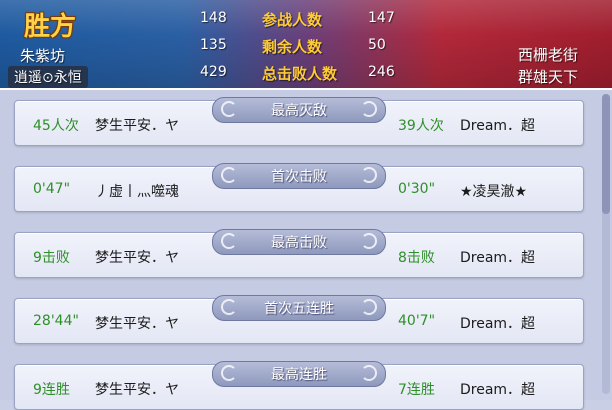  I want to click on record-title-banner: 最高击败, so click(299, 242).